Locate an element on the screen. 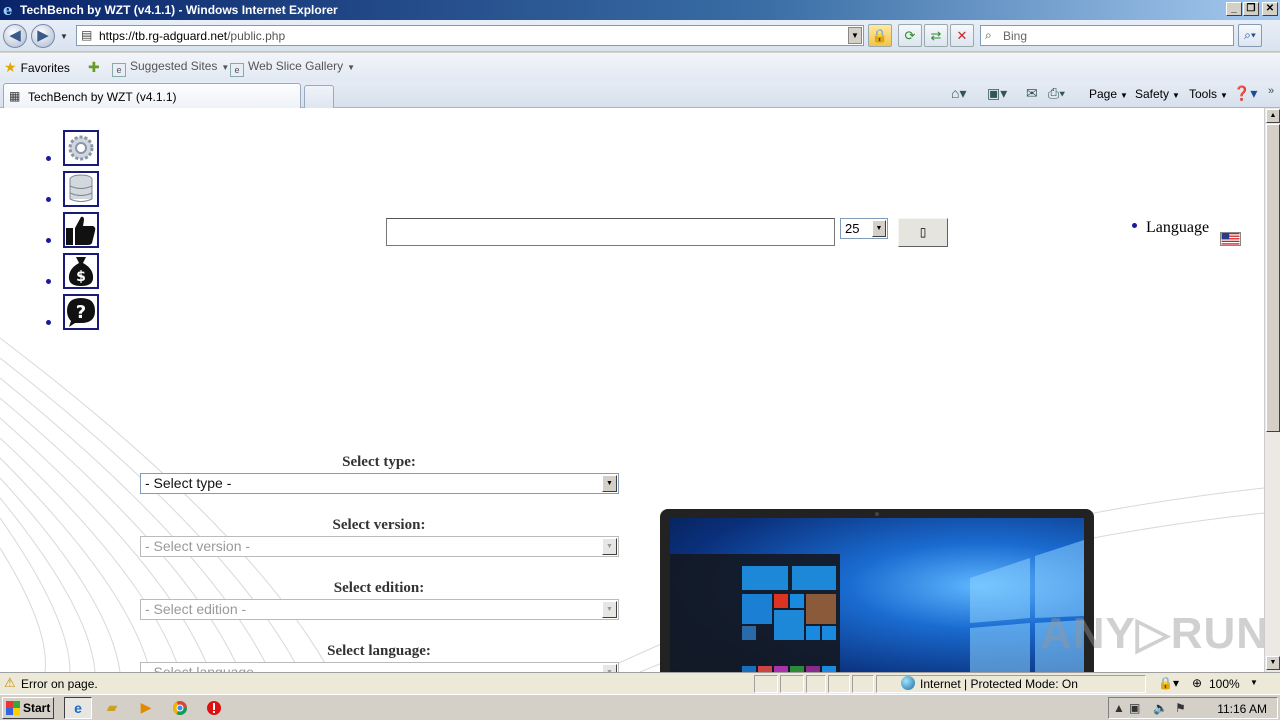  chevron-more-icon: » is located at coordinates (1271, 91).